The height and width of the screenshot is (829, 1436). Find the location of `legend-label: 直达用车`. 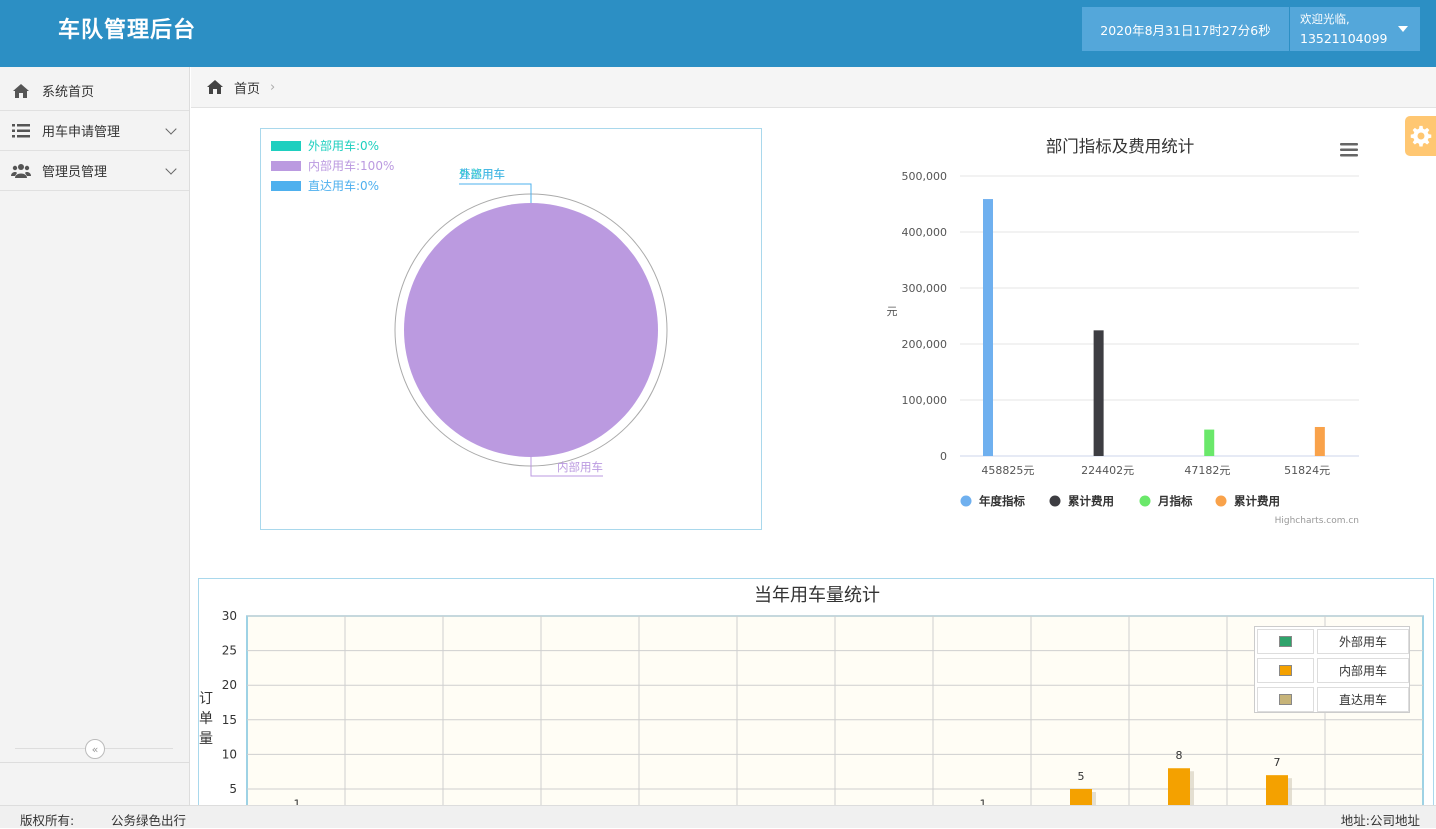

legend-label: 直达用车 is located at coordinates (1363, 699).